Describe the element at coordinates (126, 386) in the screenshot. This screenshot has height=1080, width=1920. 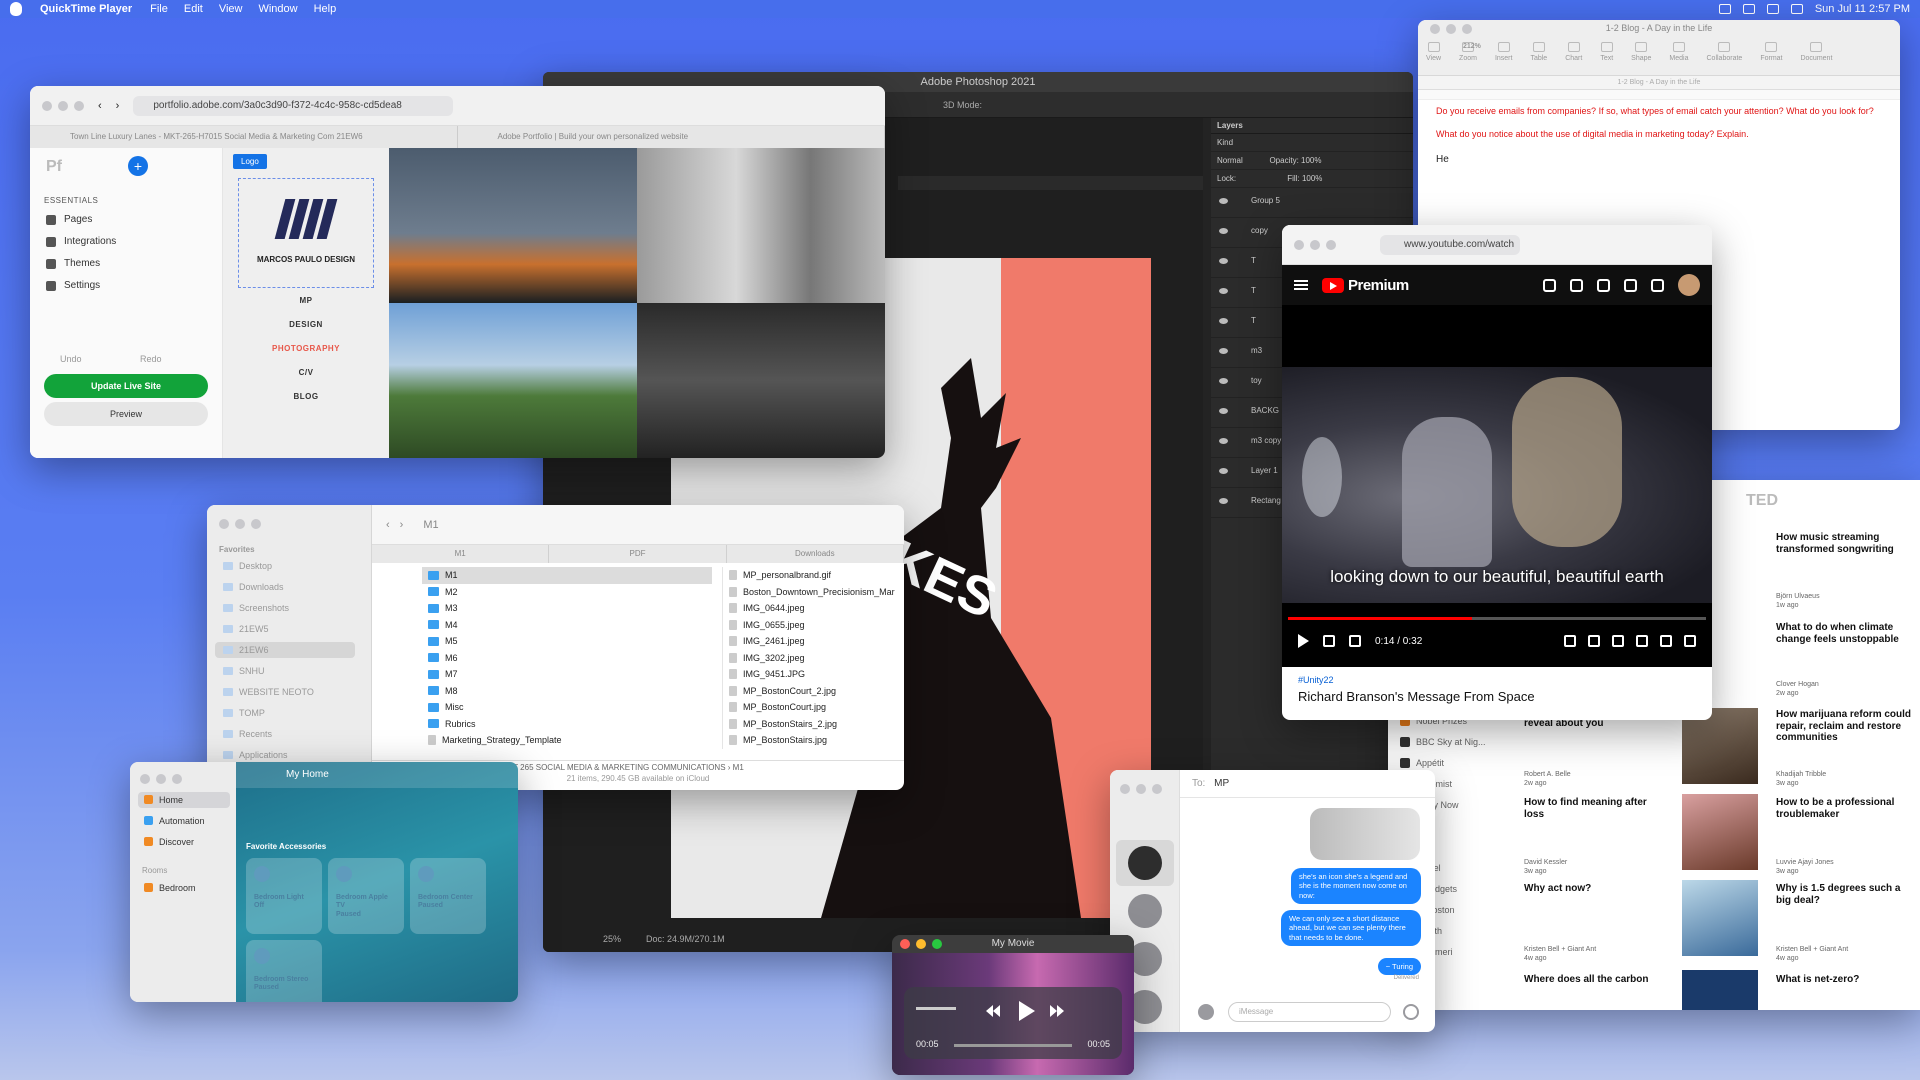
I see `update-live-site-button: Update Live Site` at that location.